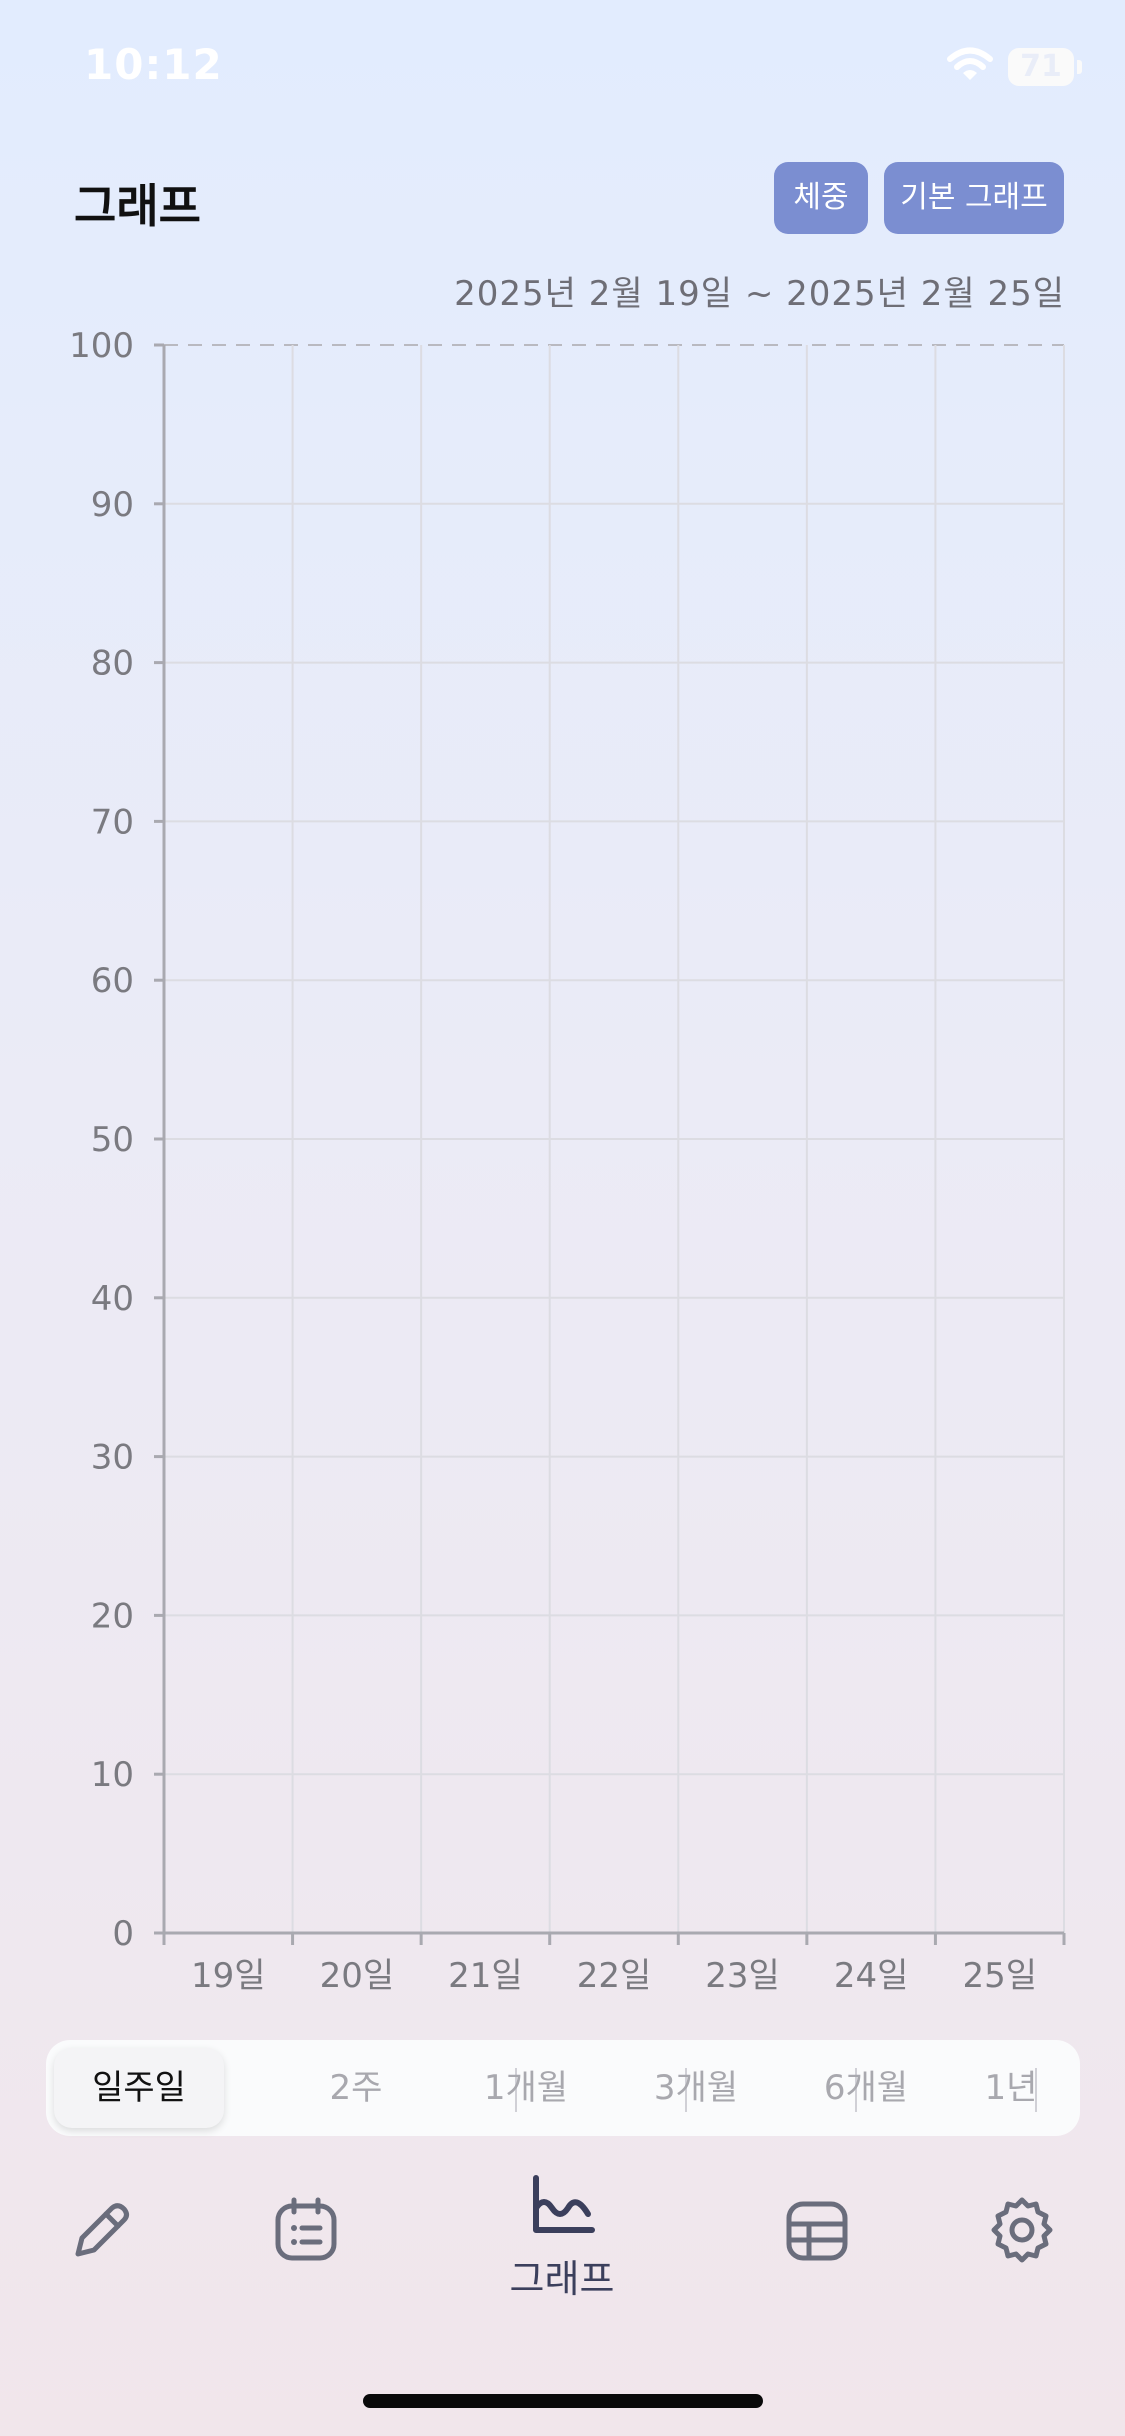 The height and width of the screenshot is (2436, 1125). Describe the element at coordinates (817, 2230) in the screenshot. I see `table-icon` at that location.